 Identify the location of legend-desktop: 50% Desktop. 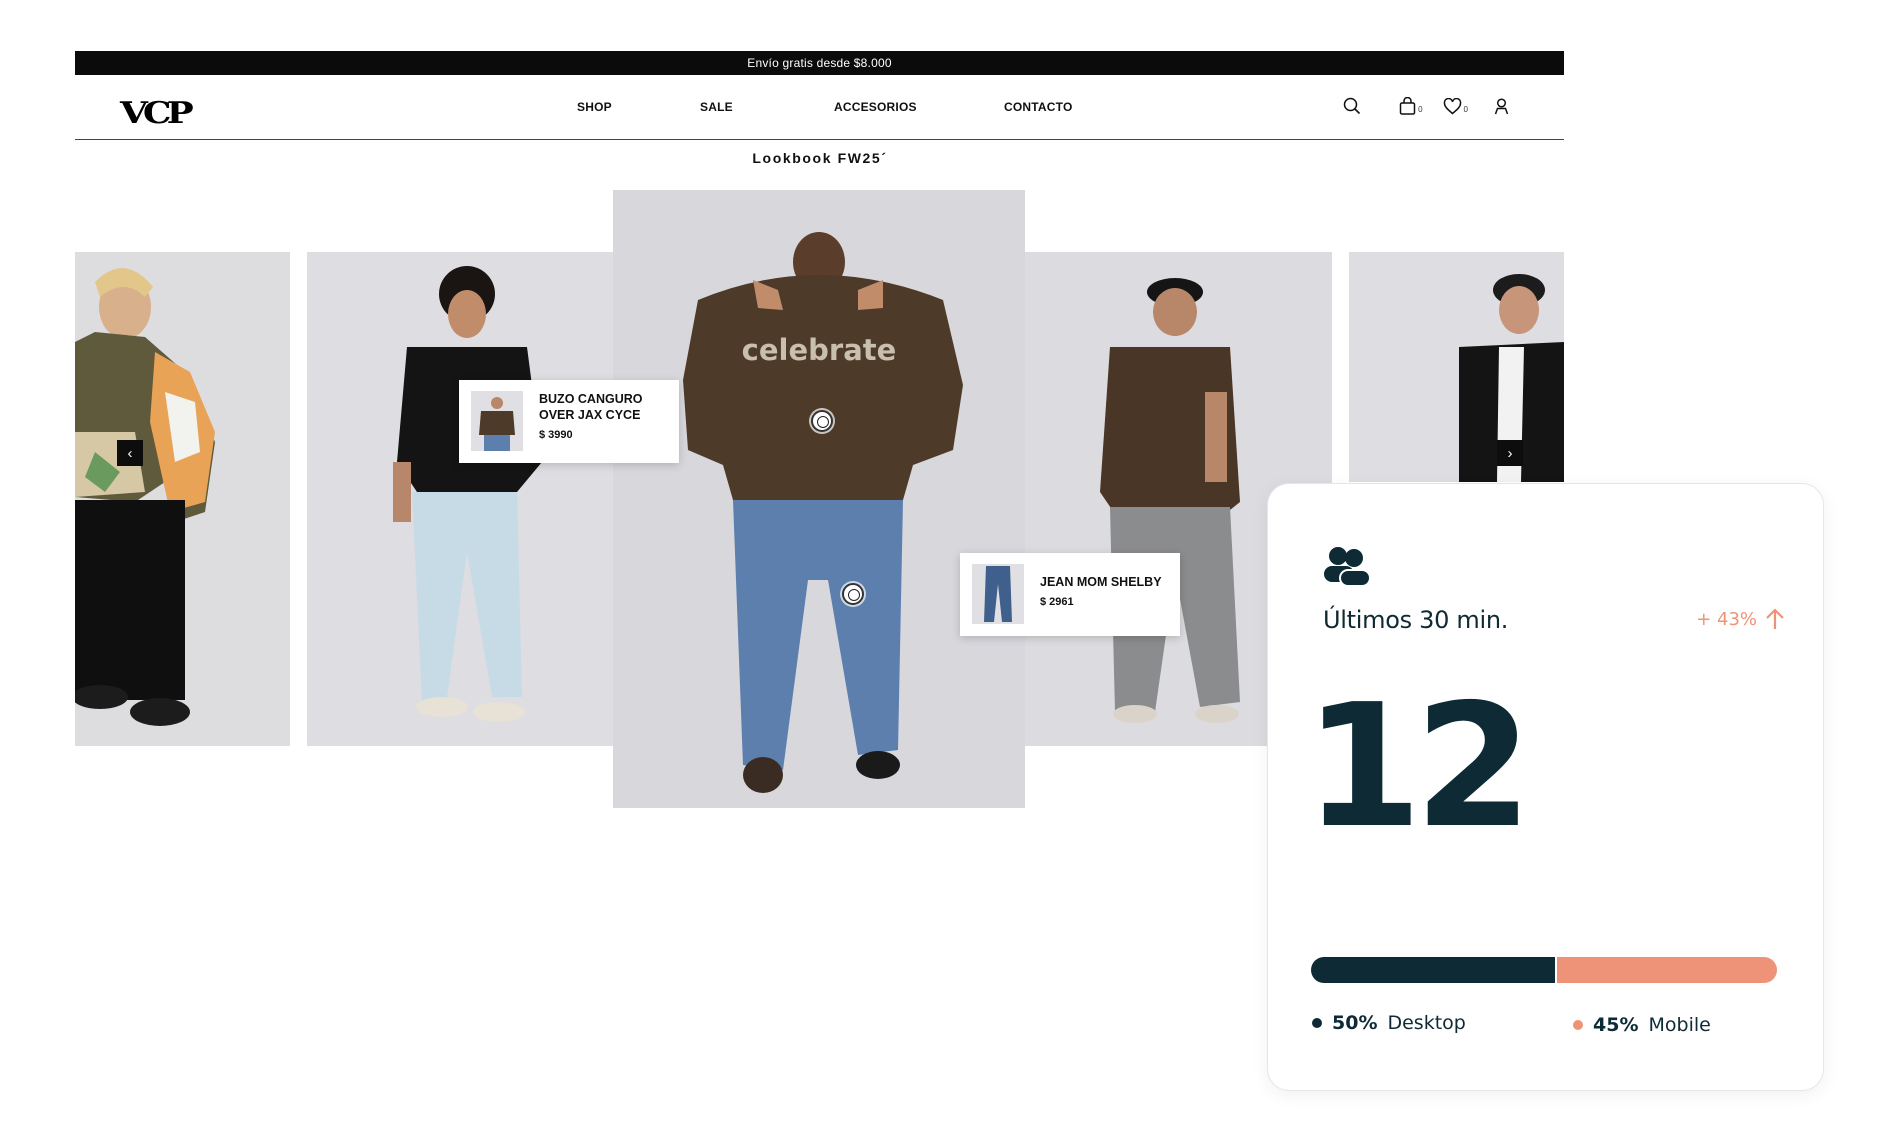
(1389, 1023).